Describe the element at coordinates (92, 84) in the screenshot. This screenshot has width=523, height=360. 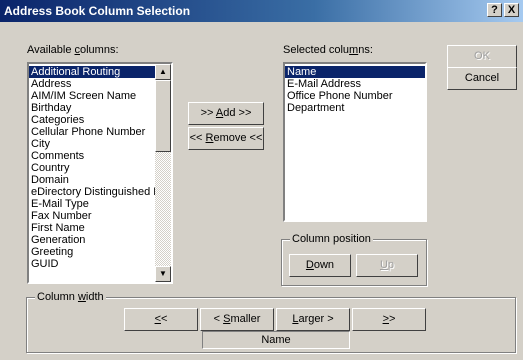
I see `available-column-item: Address` at that location.